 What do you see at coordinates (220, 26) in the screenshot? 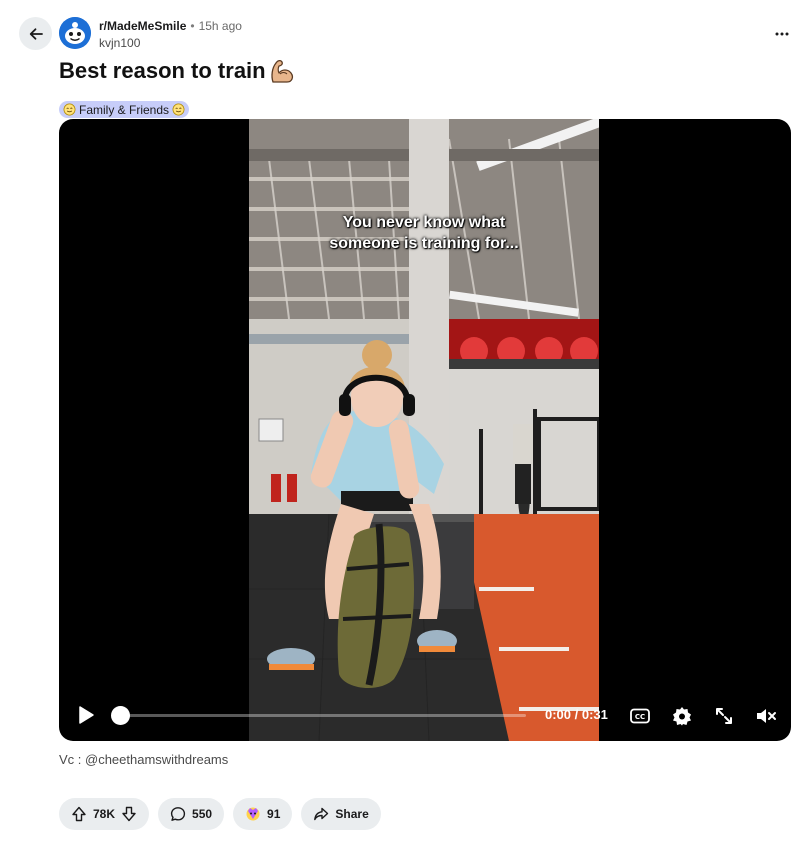
I see `post-time: 15h ago` at bounding box center [220, 26].